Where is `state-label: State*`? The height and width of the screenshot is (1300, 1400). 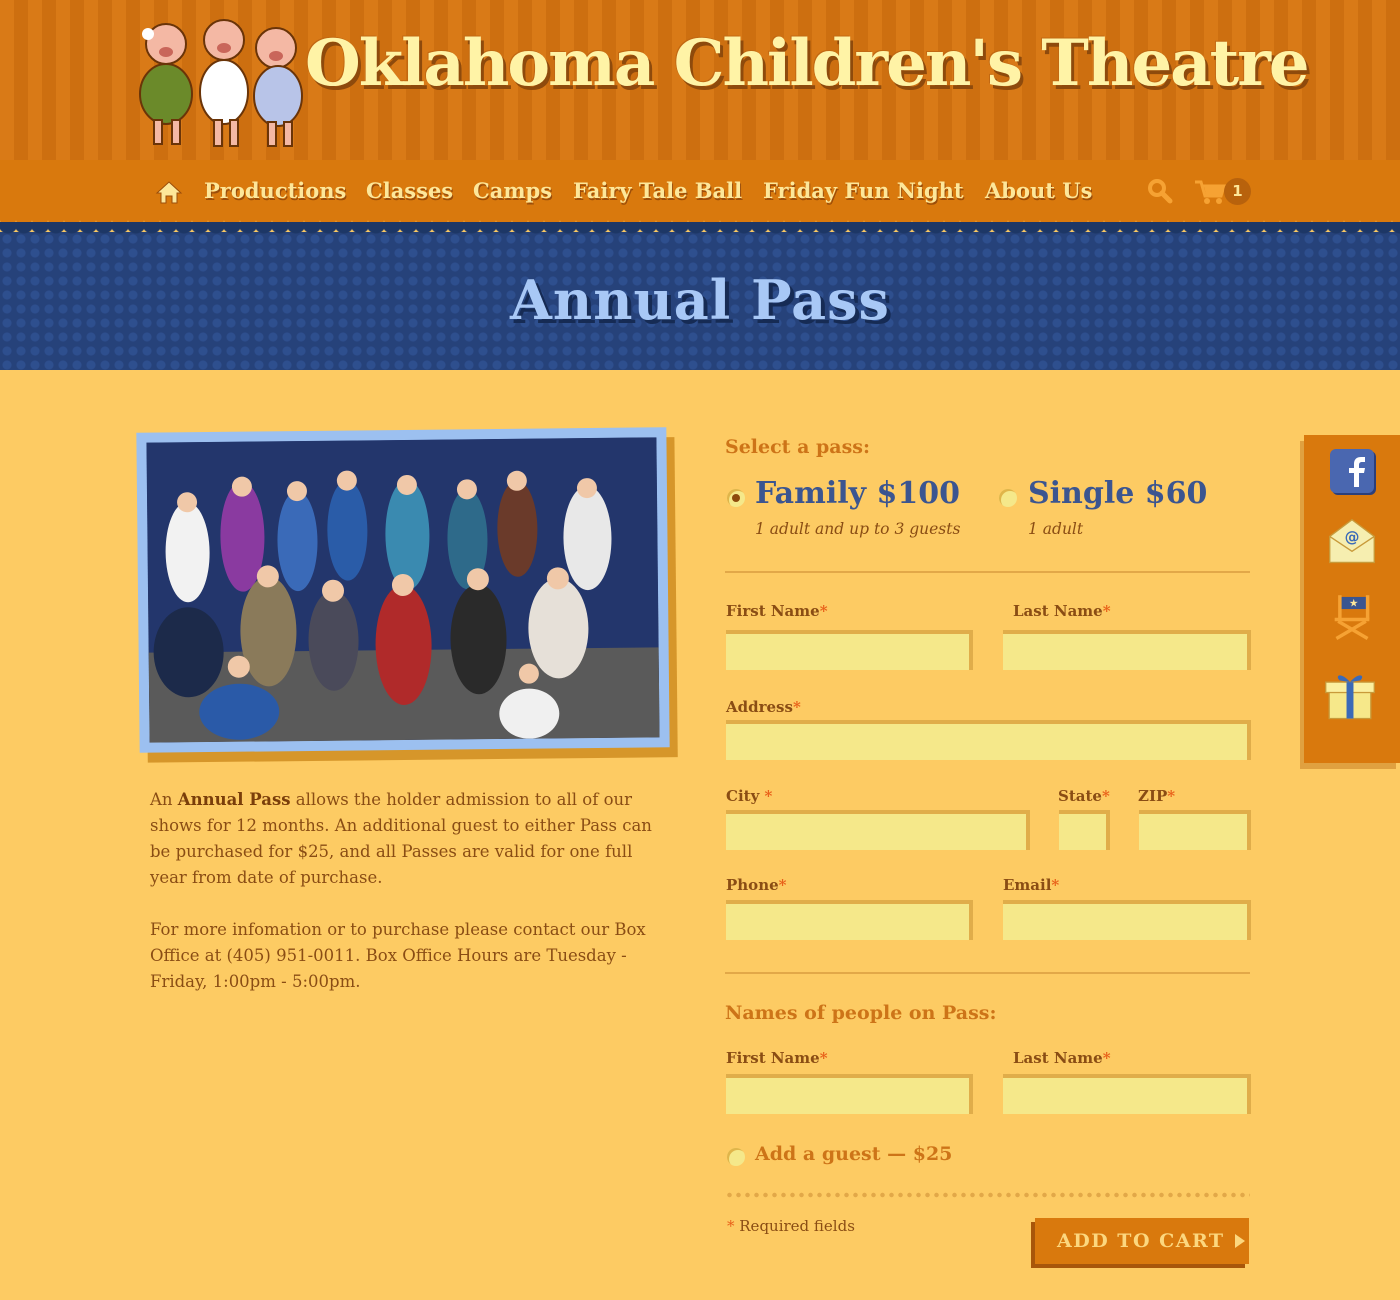 state-label: State* is located at coordinates (1084, 796).